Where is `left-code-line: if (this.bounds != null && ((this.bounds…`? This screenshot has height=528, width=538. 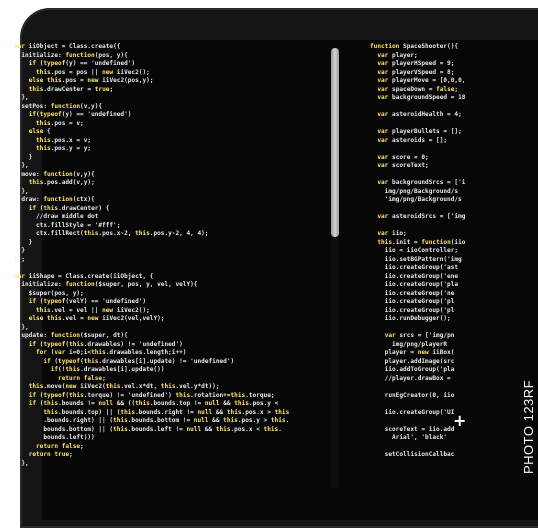
left-code-line: if (this.bounds != null && ((this.bounds… is located at coordinates (153, 403).